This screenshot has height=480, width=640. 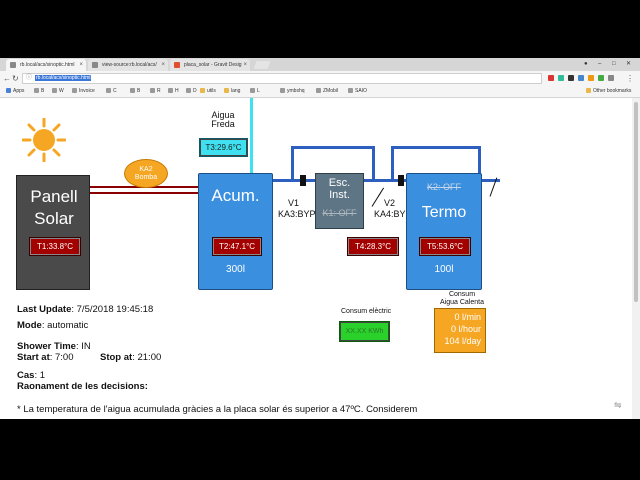 What do you see at coordinates (155, 91) in the screenshot?
I see `bookmark-item: R` at bounding box center [155, 91].